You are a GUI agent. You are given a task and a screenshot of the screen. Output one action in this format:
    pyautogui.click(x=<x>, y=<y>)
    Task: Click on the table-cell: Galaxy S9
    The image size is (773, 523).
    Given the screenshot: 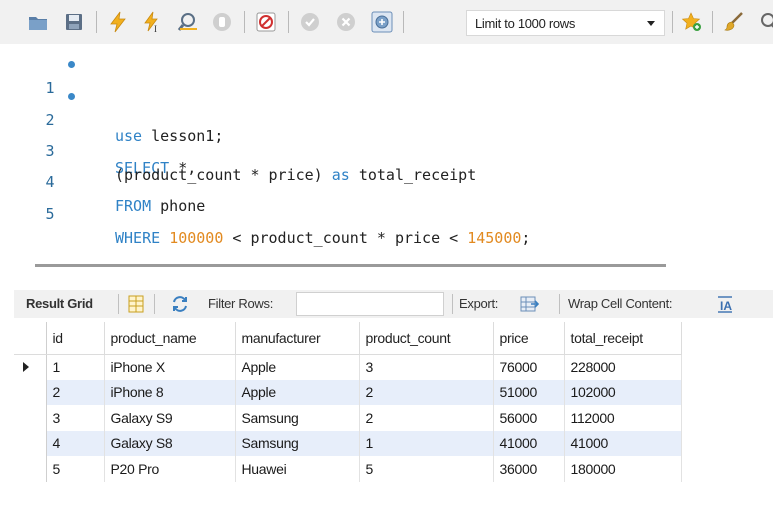 What is the action you would take?
    pyautogui.click(x=170, y=418)
    